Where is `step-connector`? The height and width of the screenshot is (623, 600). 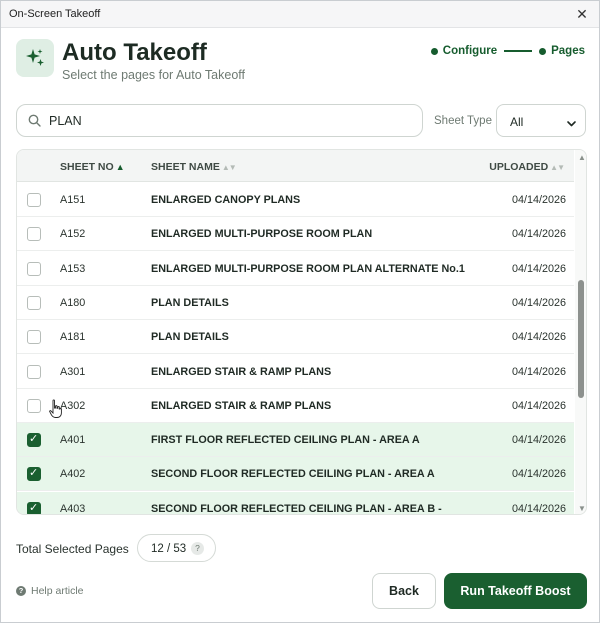 step-connector is located at coordinates (518, 51).